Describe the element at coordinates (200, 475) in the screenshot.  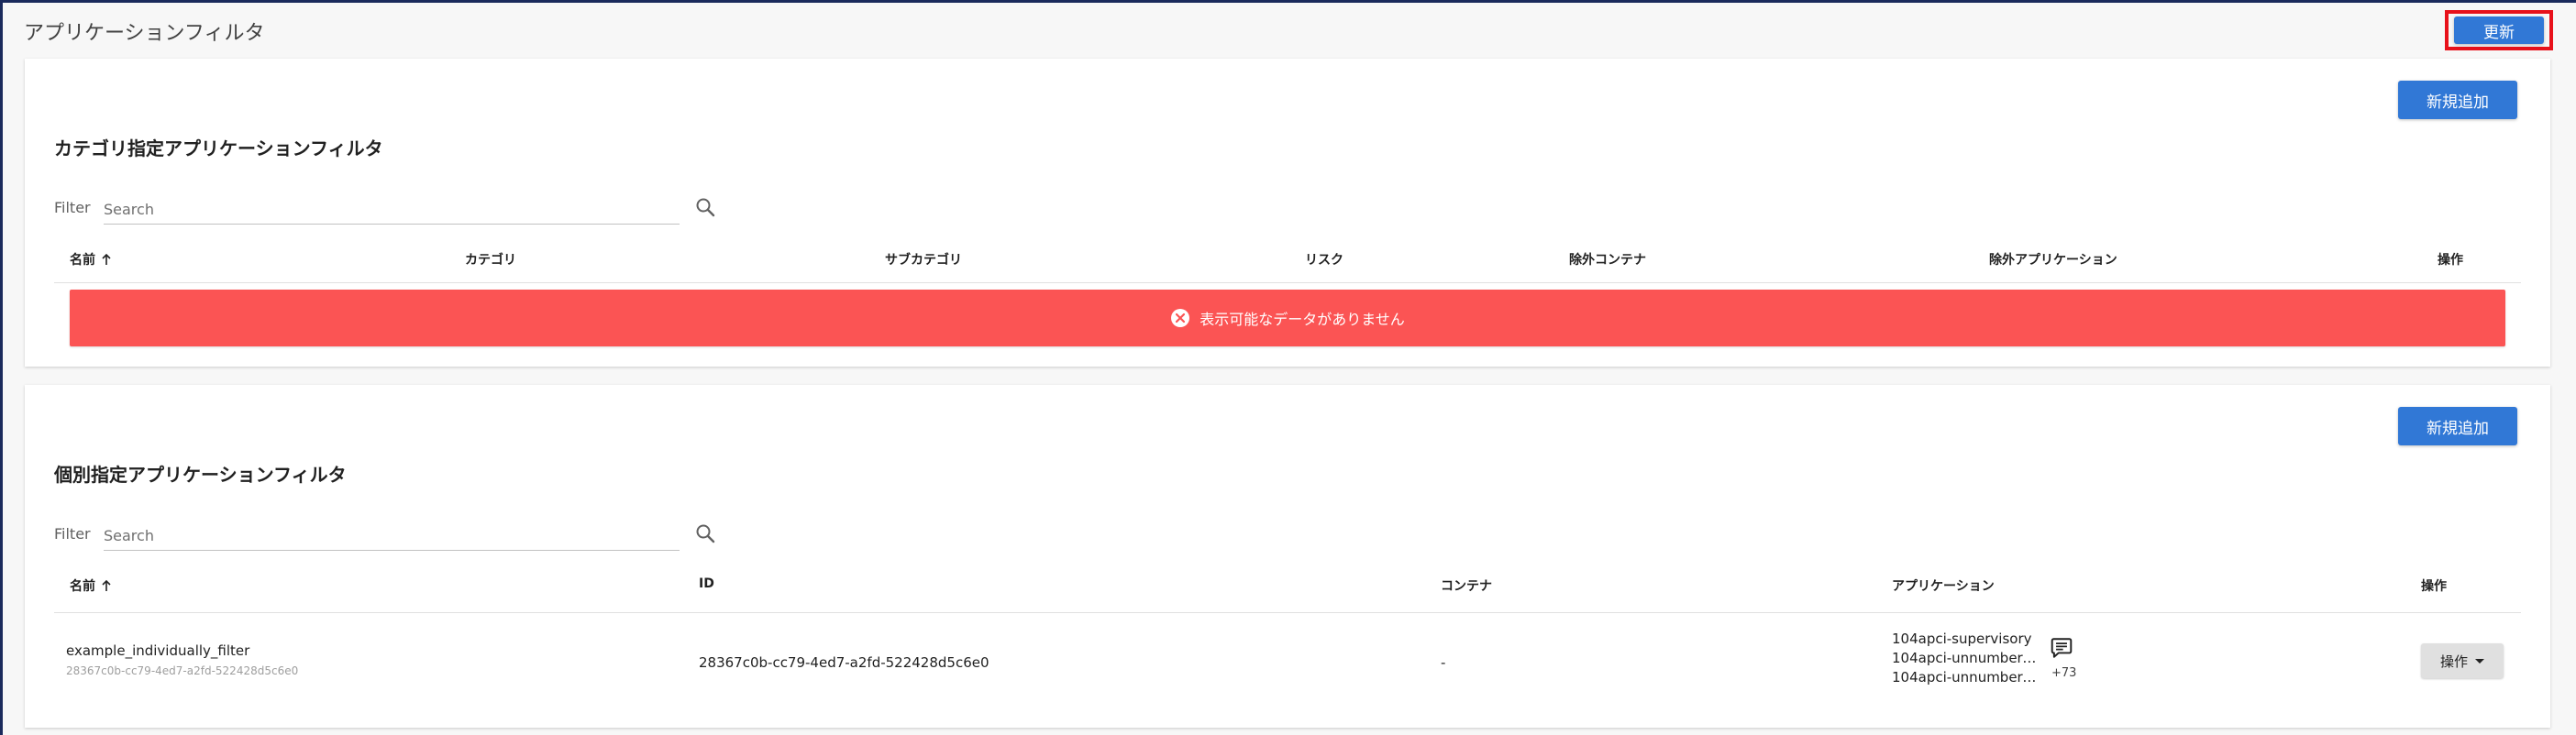
I see `individual-filter-title: 個別指定アプリケーションフィルタ` at that location.